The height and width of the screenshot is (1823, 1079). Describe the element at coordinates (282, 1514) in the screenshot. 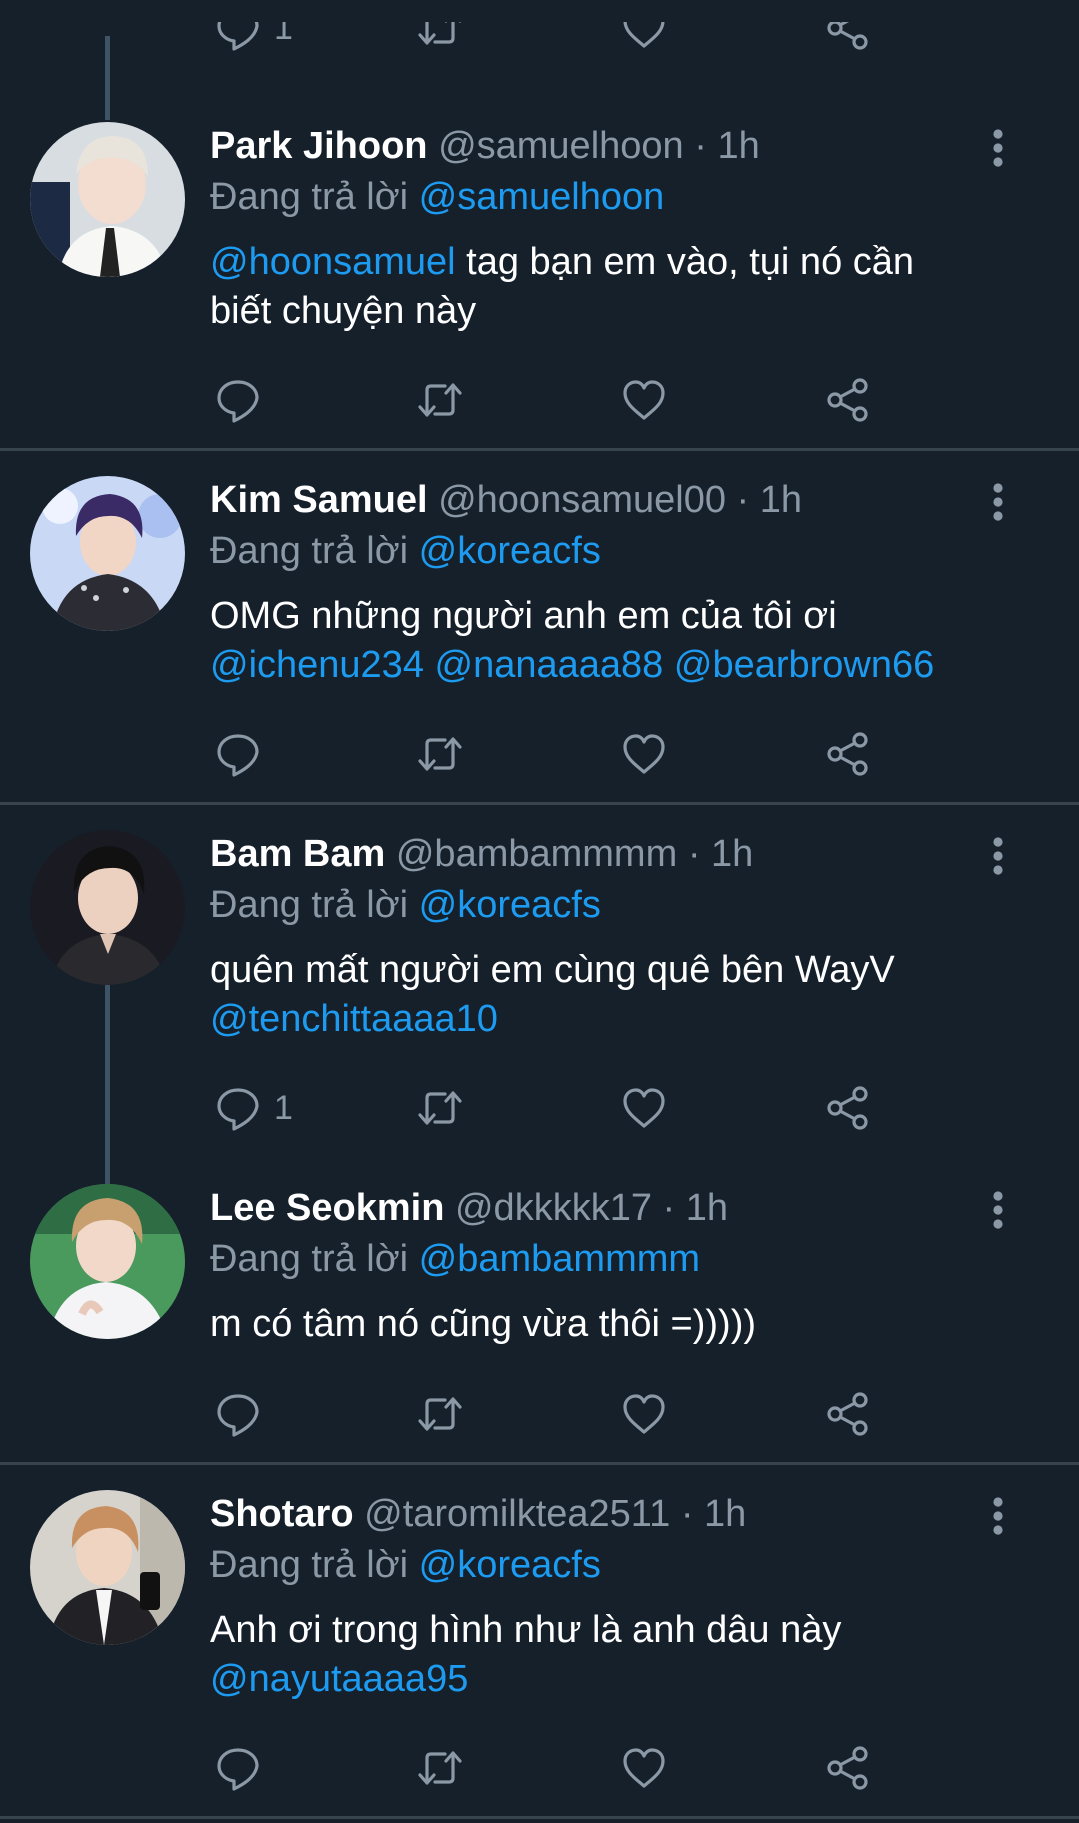

I see `display-name: Shotaro` at that location.